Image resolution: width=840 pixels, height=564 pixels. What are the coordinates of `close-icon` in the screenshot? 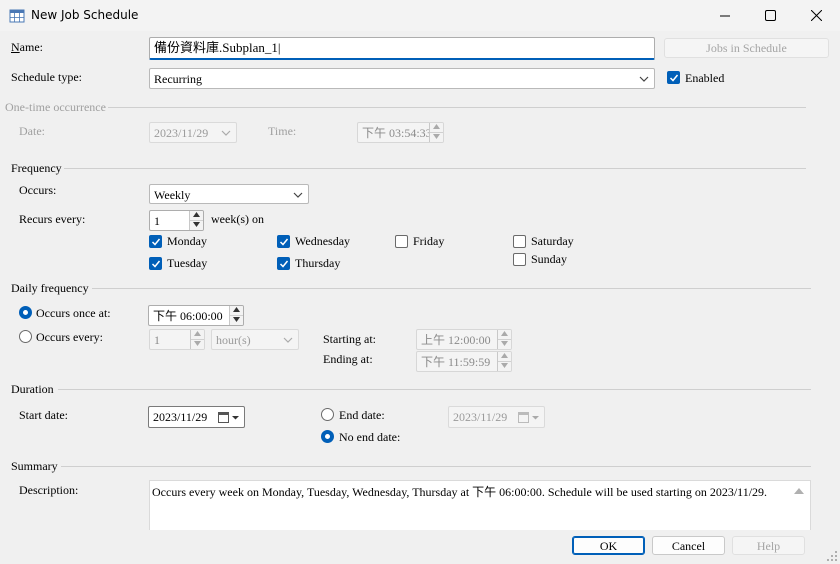 It's located at (816, 15).